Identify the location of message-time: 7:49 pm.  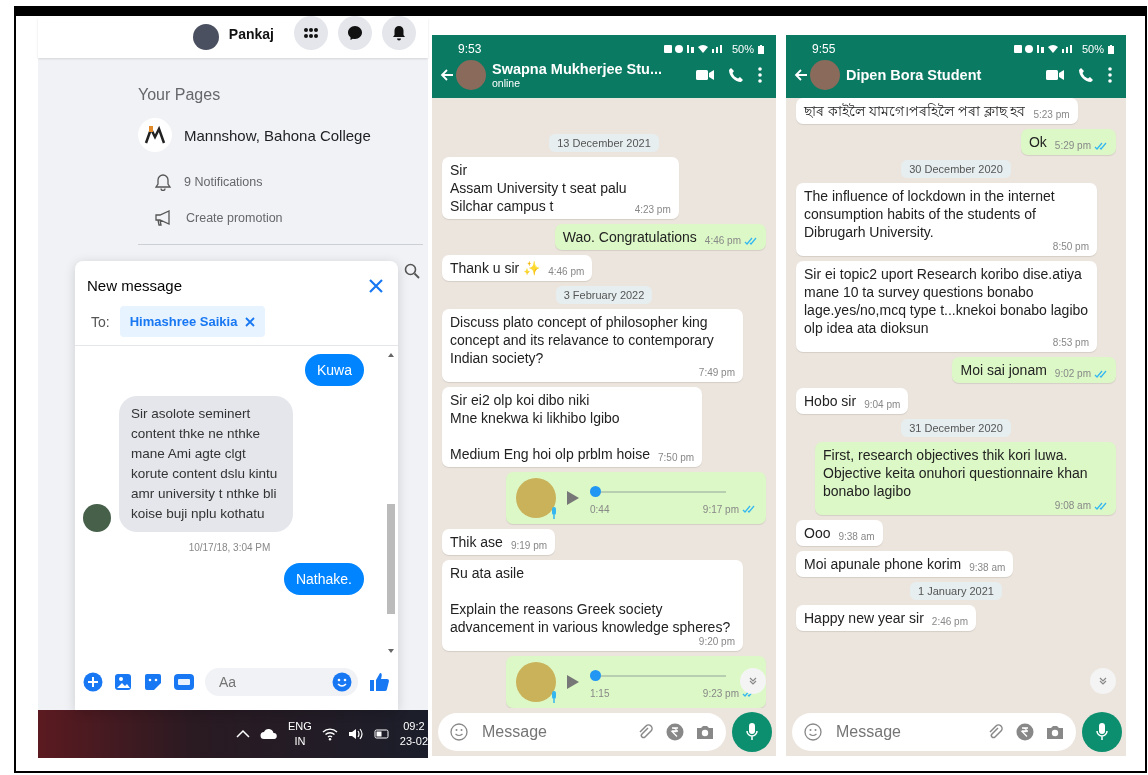
(716, 372).